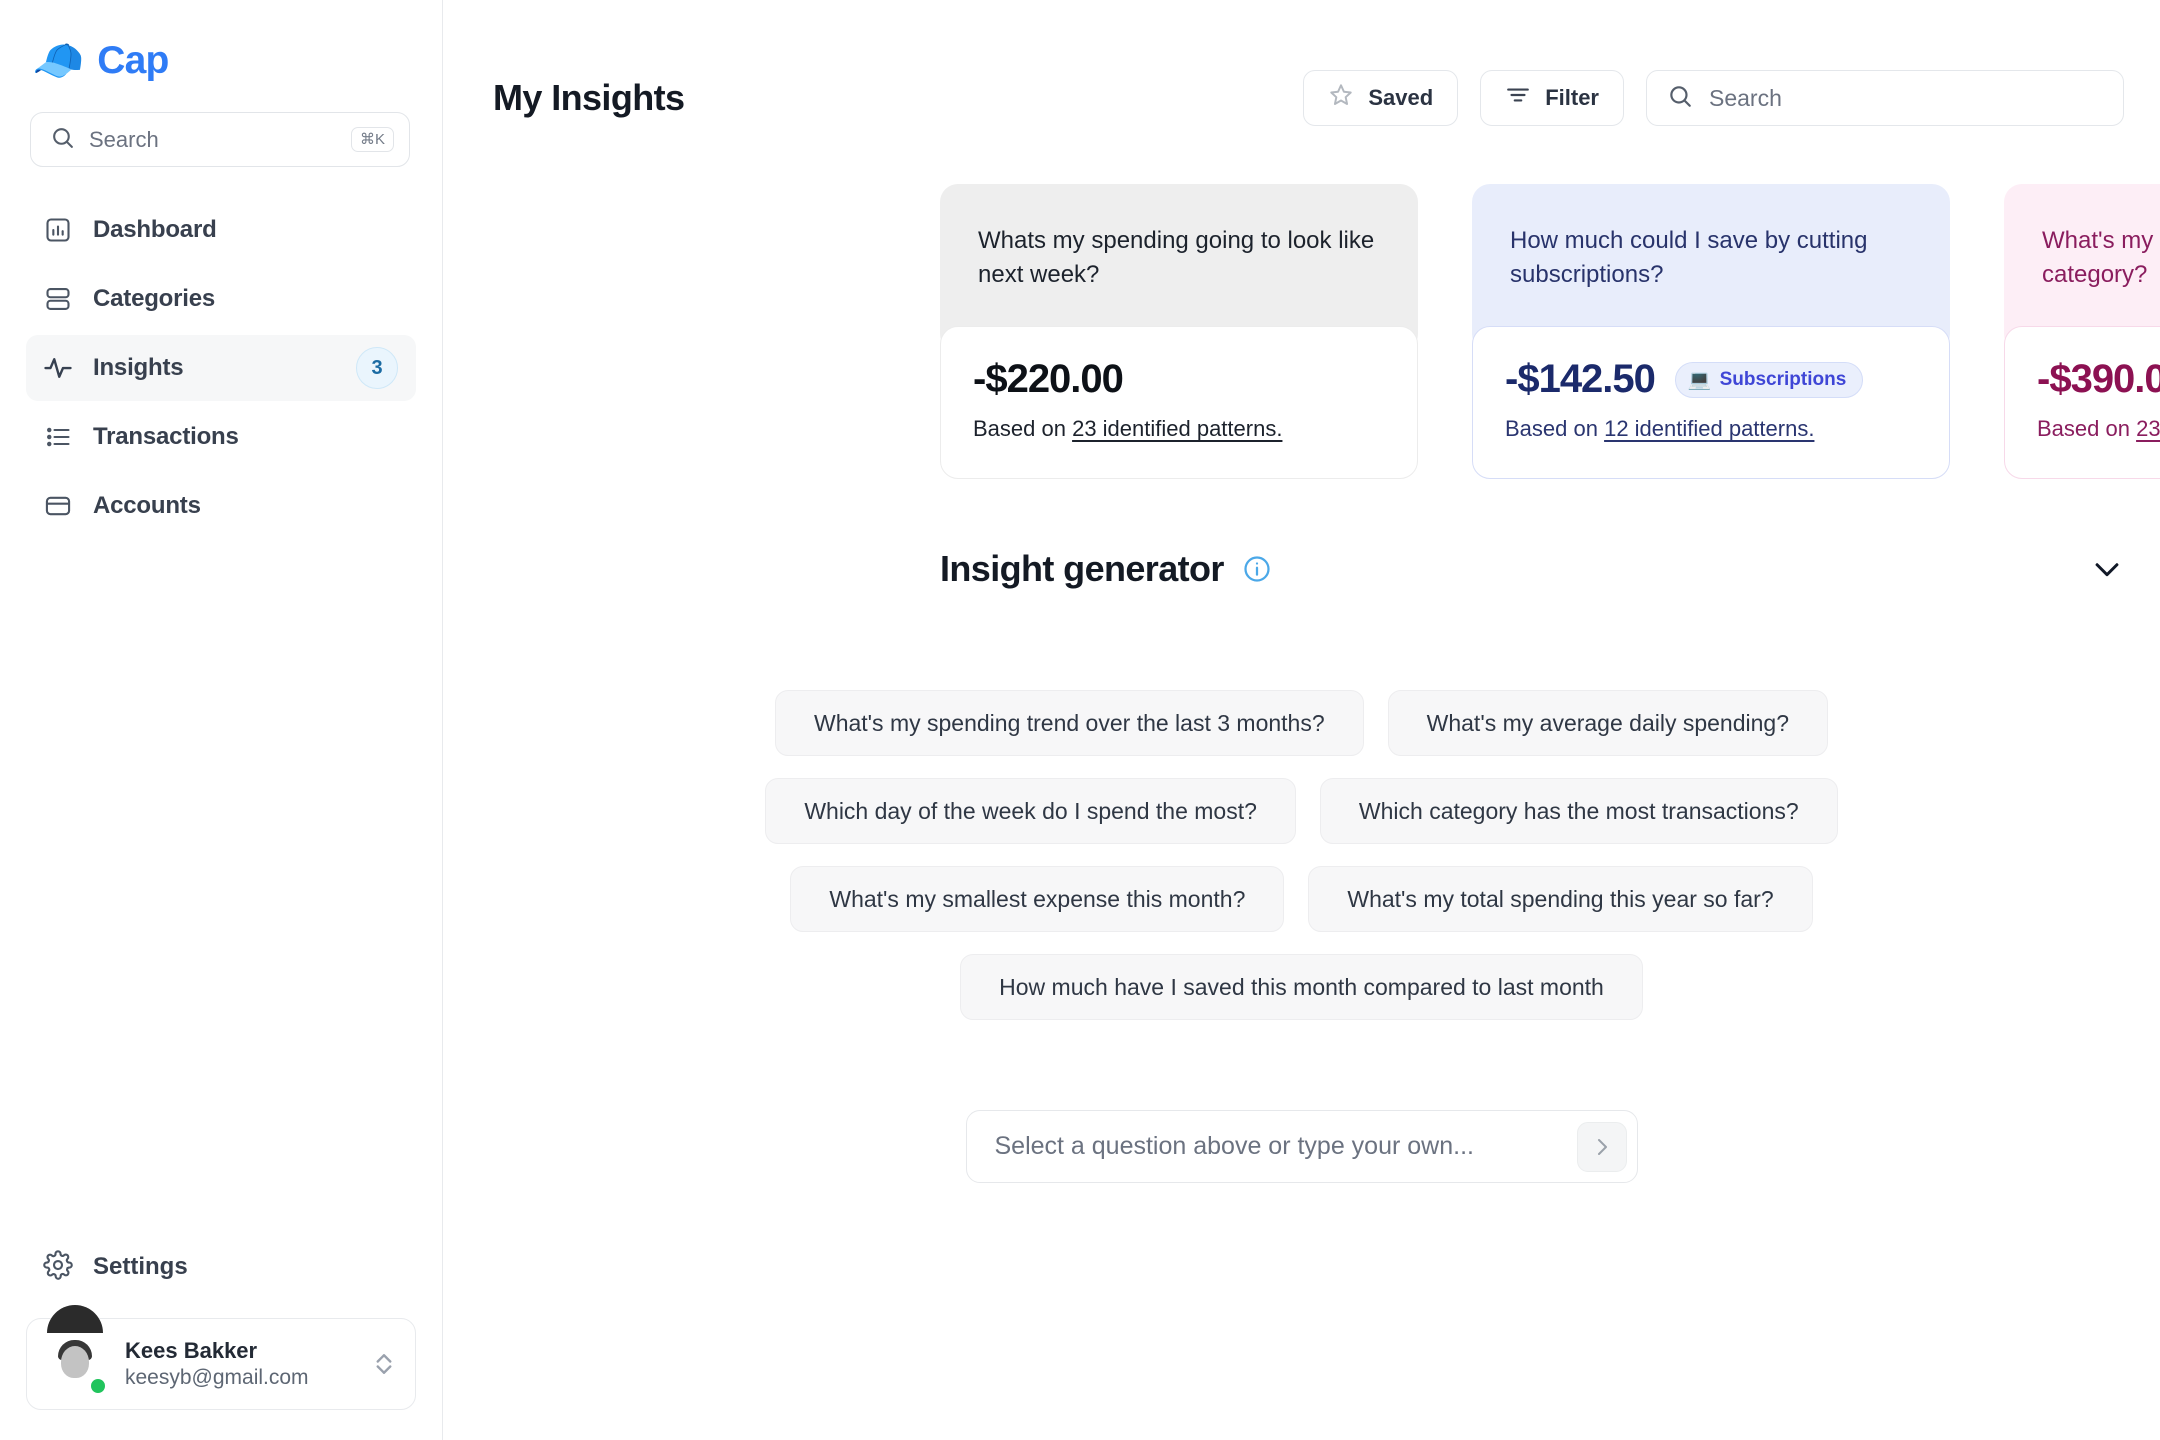 The width and height of the screenshot is (2160, 1440). I want to click on header-tools: Saved Filter Search, so click(1731, 98).